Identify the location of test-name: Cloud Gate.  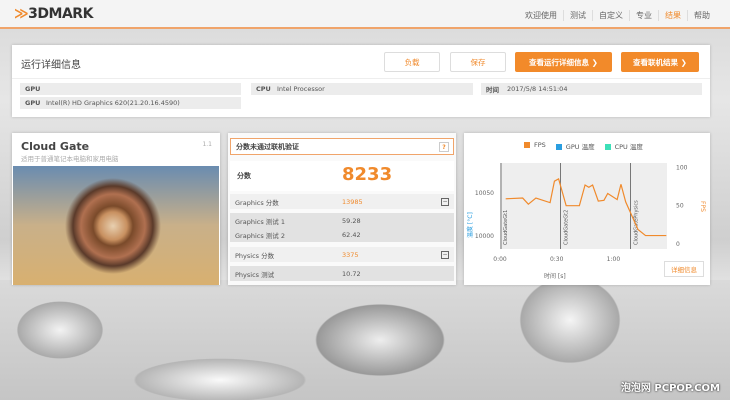
(55, 146).